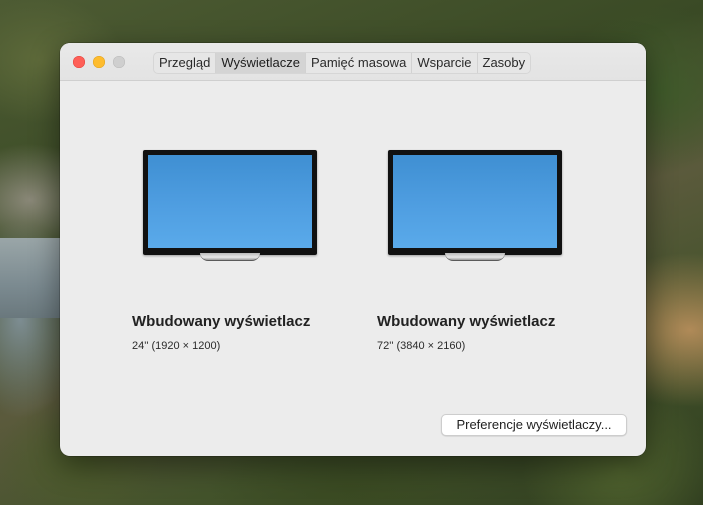 Image resolution: width=703 pixels, height=505 pixels. Describe the element at coordinates (31, 278) in the screenshot. I see `wallpaper-water` at that location.